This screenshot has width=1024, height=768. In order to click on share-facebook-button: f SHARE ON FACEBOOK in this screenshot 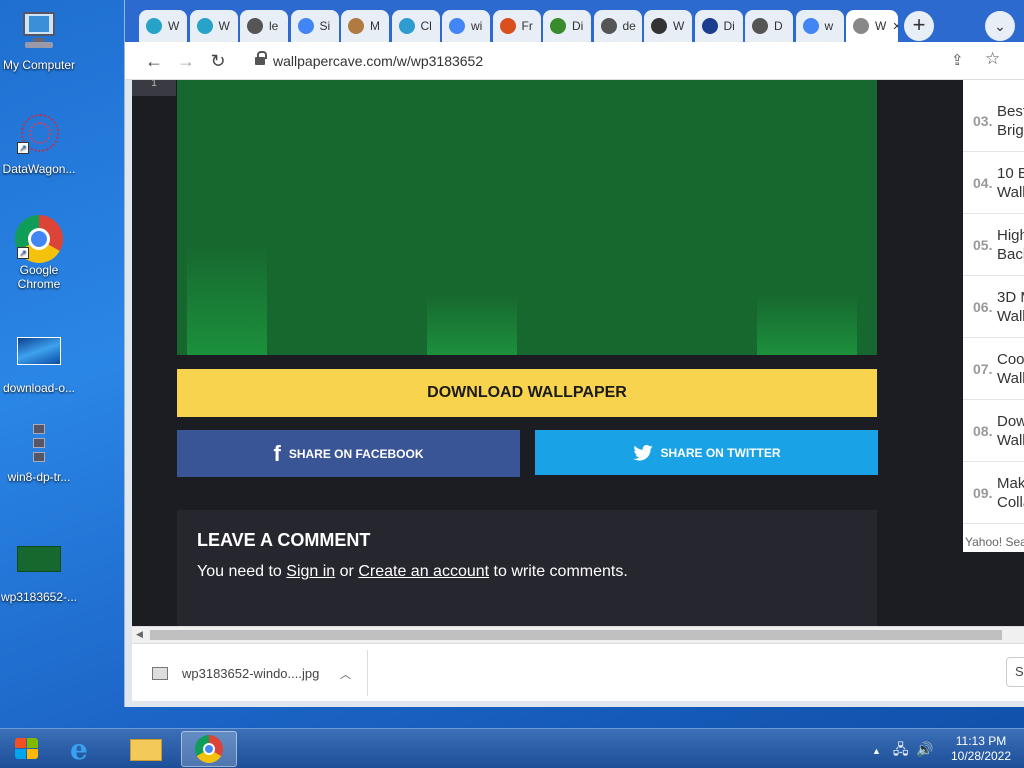, I will do `click(348, 453)`.